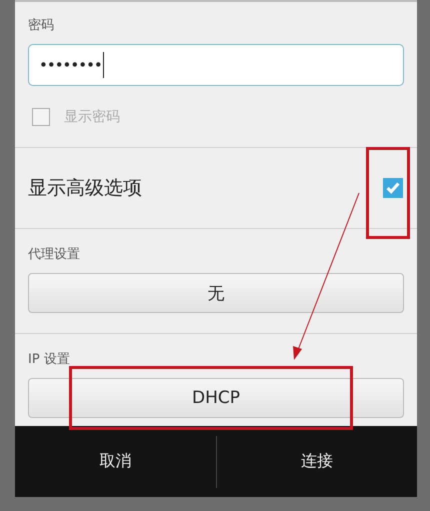  I want to click on ip-settings-dropdown: DHCP, so click(216, 398).